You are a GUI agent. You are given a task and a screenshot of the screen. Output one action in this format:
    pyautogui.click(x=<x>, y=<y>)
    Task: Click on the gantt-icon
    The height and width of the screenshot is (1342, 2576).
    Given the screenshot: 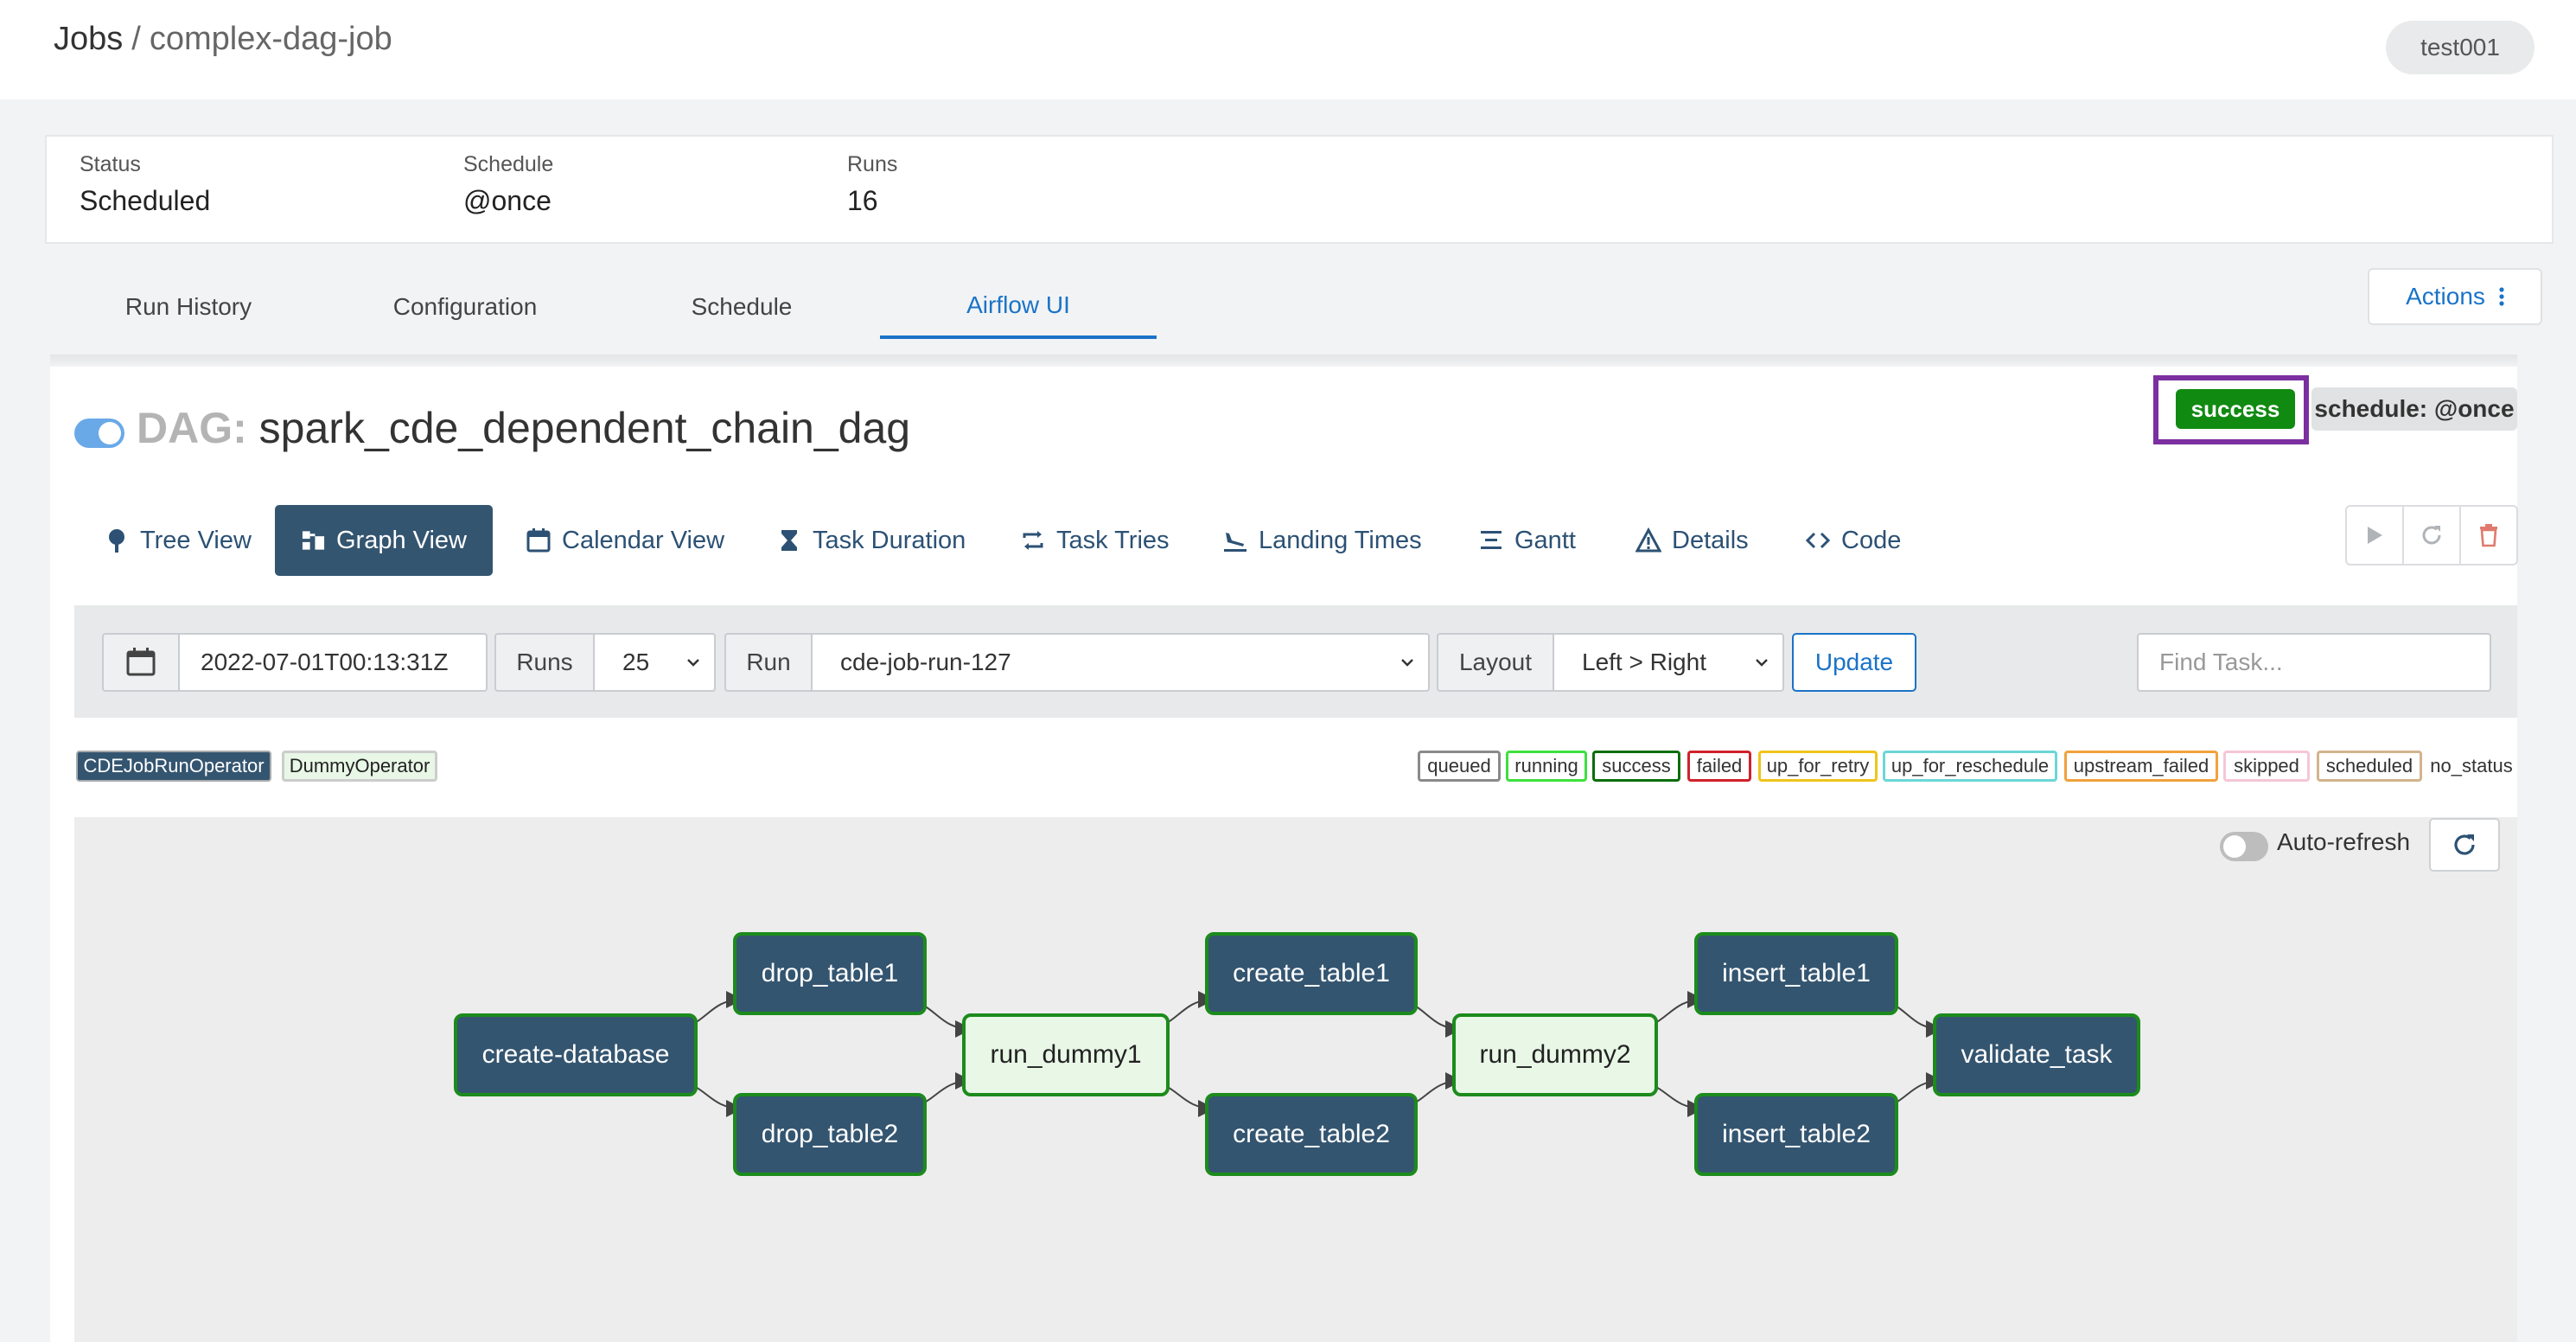 What is the action you would take?
    pyautogui.click(x=1491, y=540)
    